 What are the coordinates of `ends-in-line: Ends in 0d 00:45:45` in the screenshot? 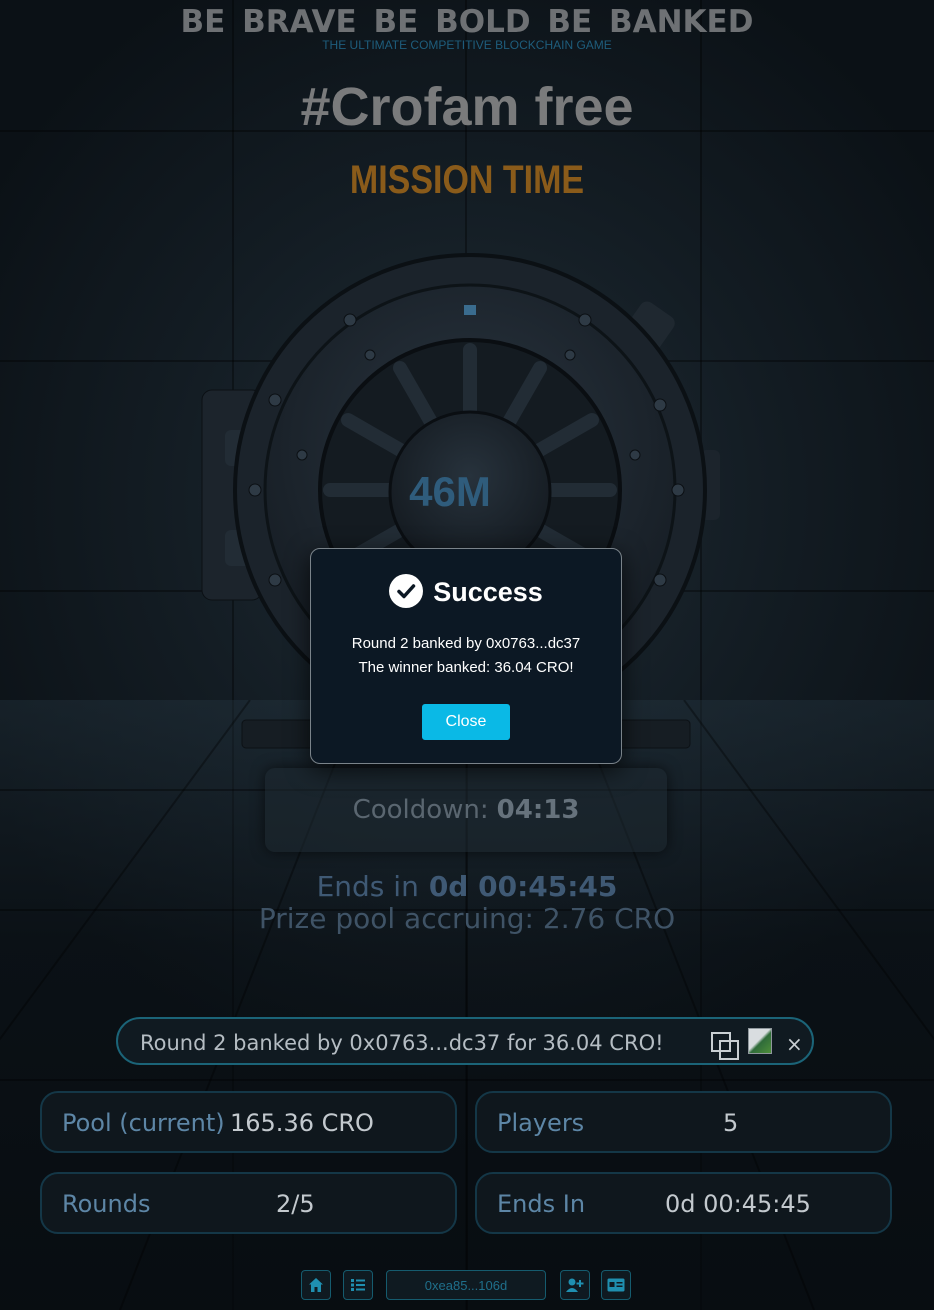 It's located at (467, 886).